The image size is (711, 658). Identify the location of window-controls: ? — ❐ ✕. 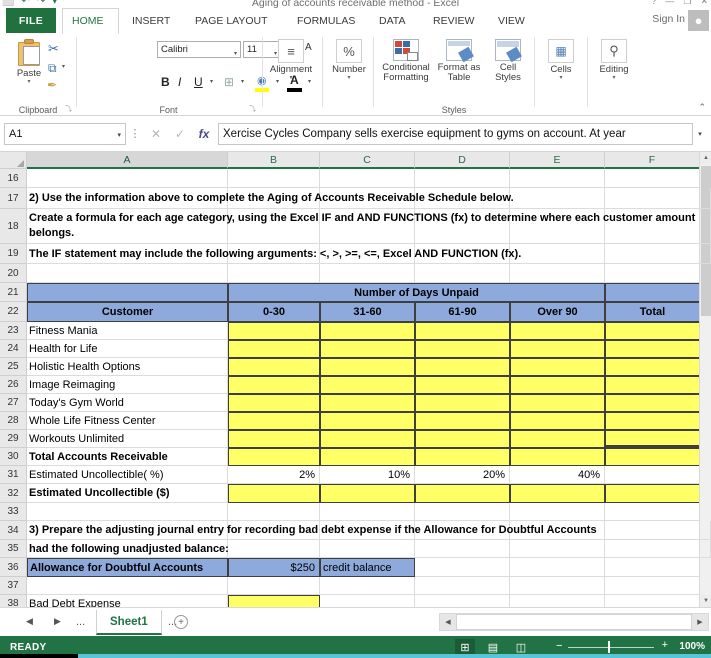
(679, 3).